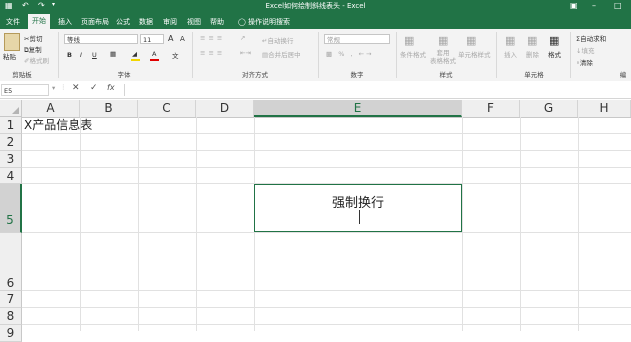 Image resolution: width=631 pixels, height=342 pixels. I want to click on ribbon-options-icon: ▣, so click(574, 5).